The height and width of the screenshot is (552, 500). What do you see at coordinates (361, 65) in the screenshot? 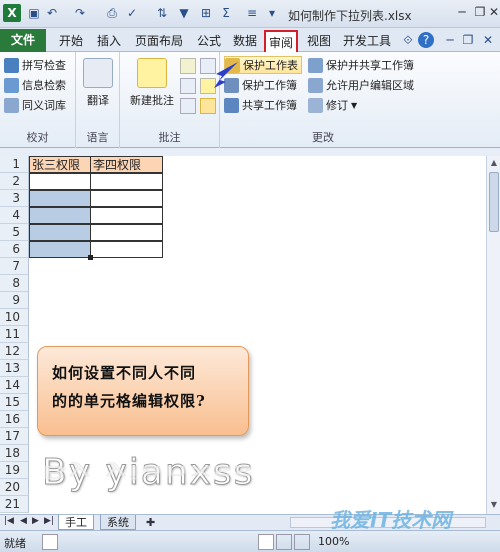
I see `protect-share-workbook-button: 保护并共享工作簿` at bounding box center [361, 65].